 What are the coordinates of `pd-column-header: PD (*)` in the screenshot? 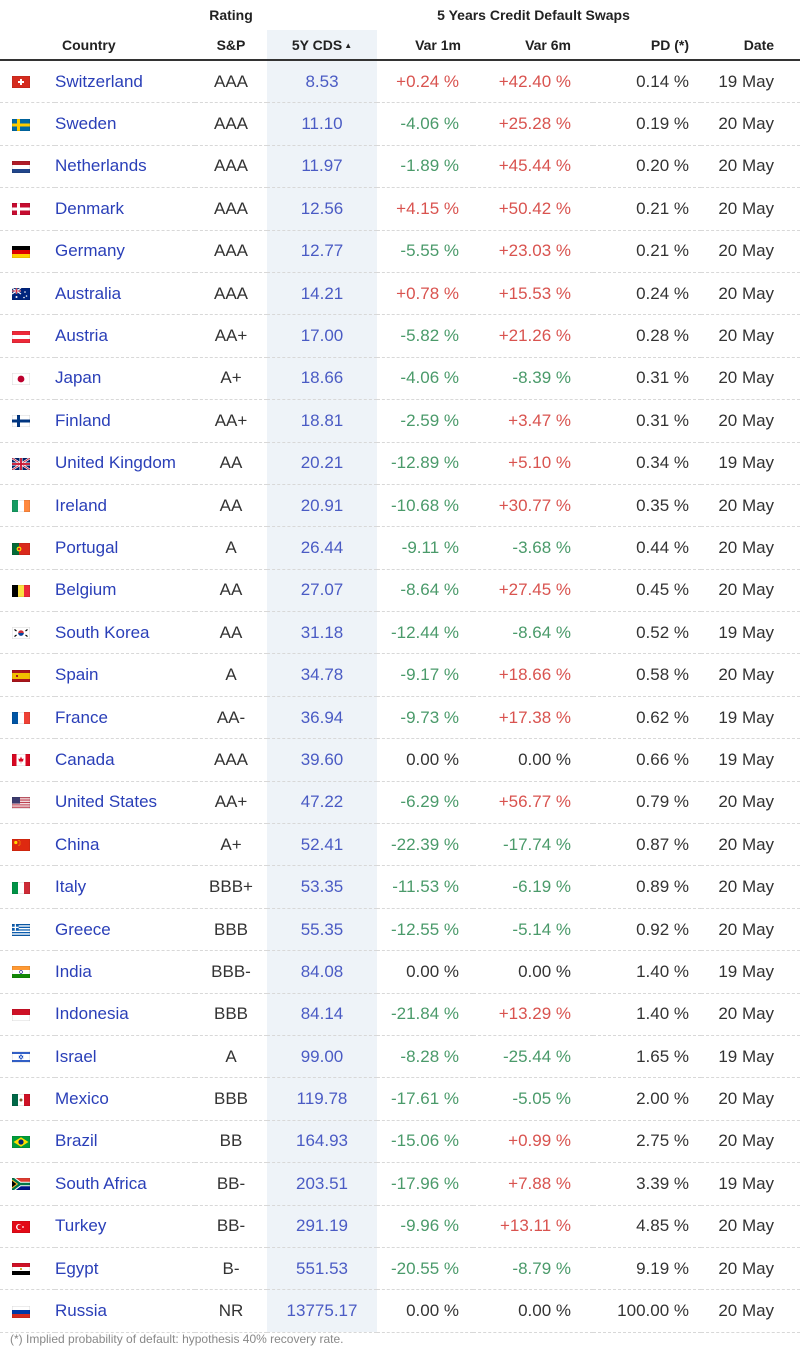 It's located at (647, 45).